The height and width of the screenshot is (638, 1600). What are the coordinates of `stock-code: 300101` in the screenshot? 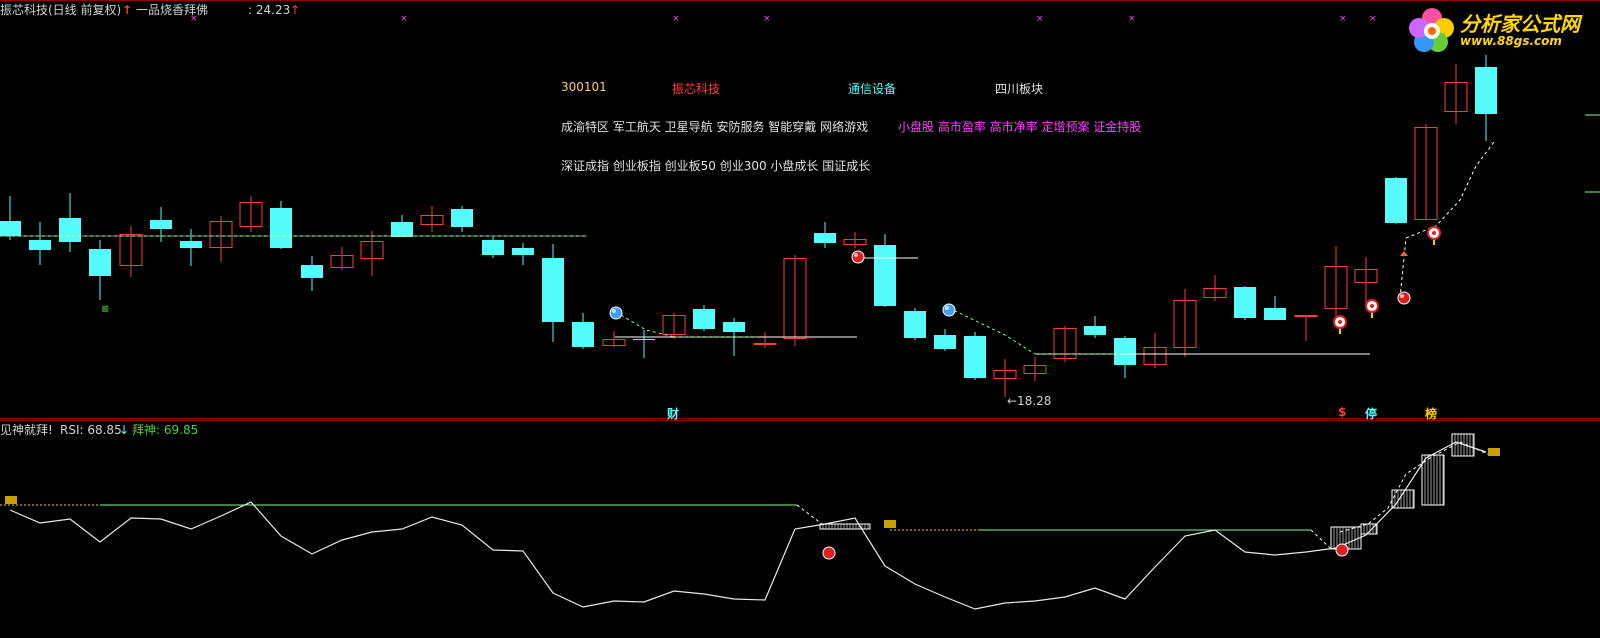 It's located at (584, 87).